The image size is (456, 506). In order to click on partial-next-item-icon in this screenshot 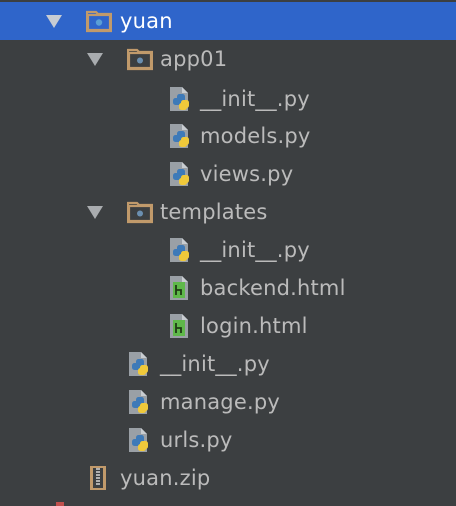, I will do `click(60, 504)`.